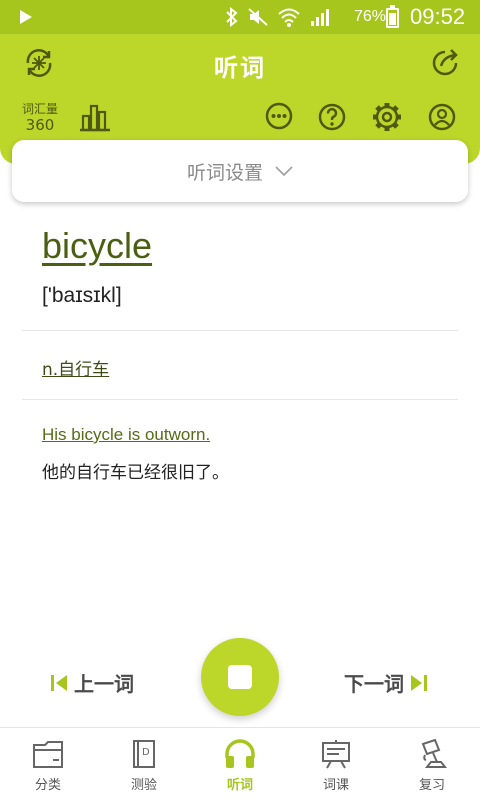  I want to click on quiz-book-icon: D, so click(144, 754).